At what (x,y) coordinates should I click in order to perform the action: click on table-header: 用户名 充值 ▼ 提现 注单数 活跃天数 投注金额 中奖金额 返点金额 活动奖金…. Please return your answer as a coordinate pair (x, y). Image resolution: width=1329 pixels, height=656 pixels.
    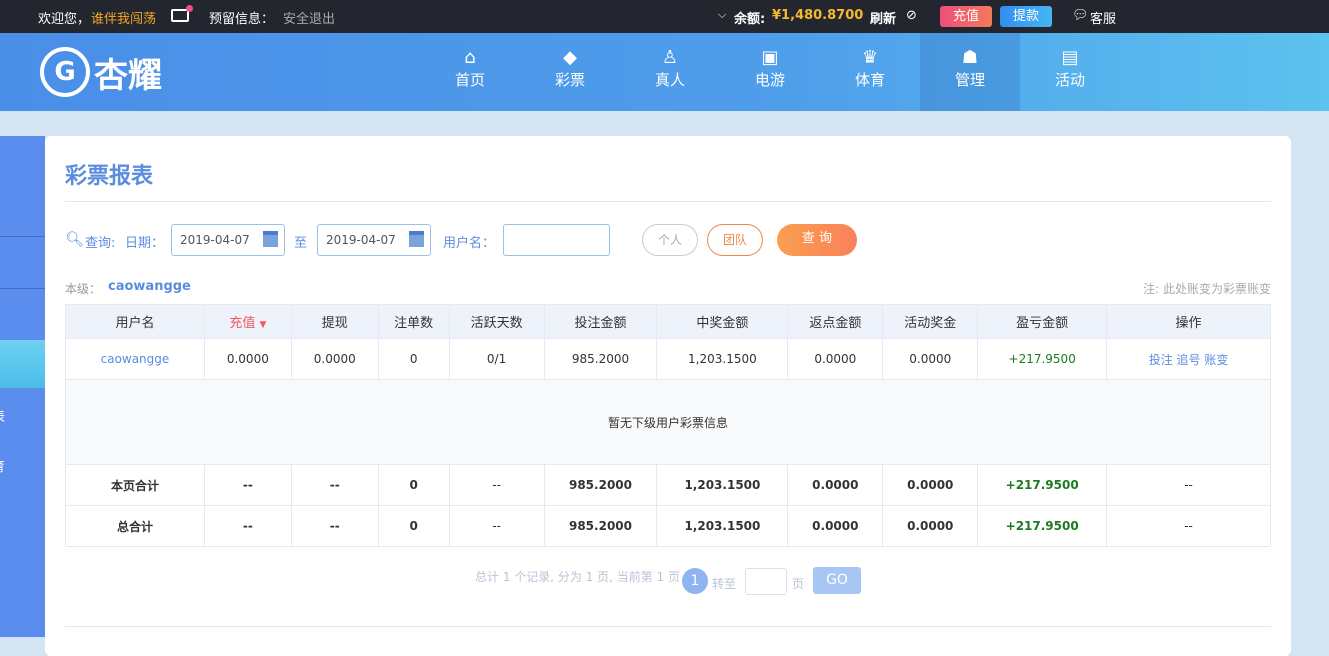
    Looking at the image, I should click on (668, 321).